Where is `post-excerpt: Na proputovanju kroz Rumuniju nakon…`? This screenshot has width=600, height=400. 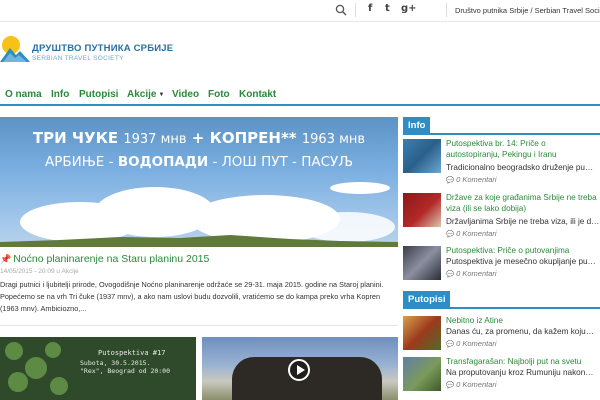
post-excerpt: Na proputovanju kroz Rumuniju nakon… is located at coordinates (520, 372).